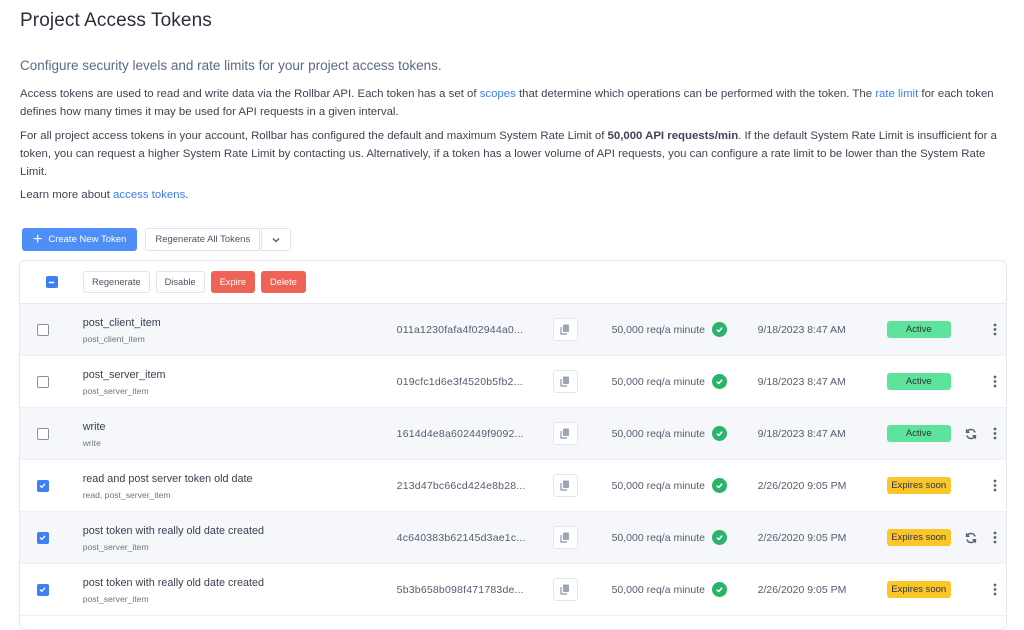 Image resolution: width=1024 pixels, height=630 pixels. What do you see at coordinates (124, 374) in the screenshot?
I see `token-name: post_server_item` at bounding box center [124, 374].